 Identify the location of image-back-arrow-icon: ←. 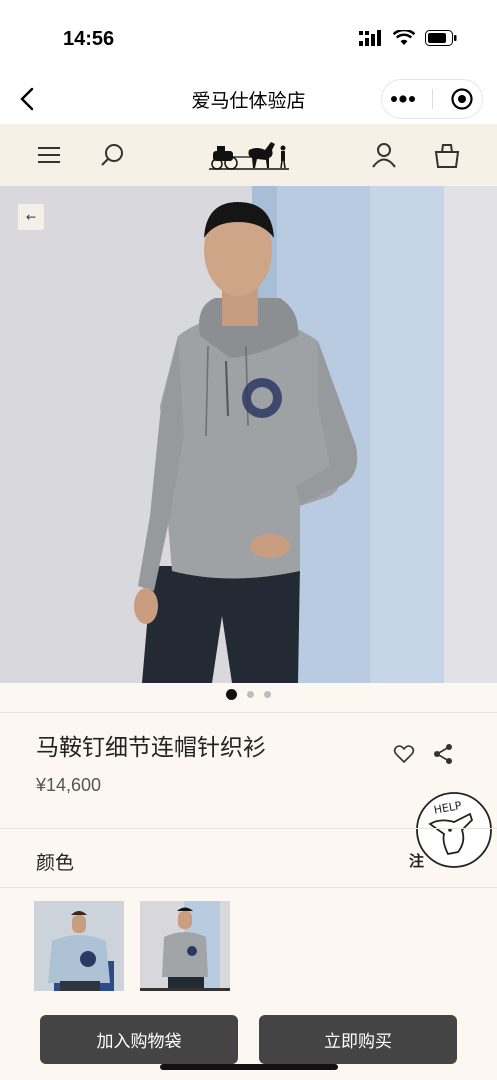
(31, 217).